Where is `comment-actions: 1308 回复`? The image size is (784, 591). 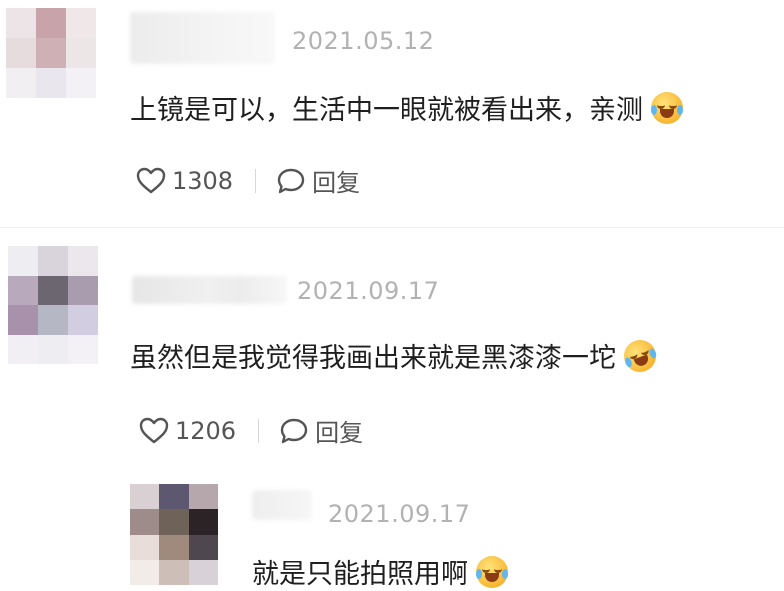
comment-actions: 1308 回复 is located at coordinates (248, 180).